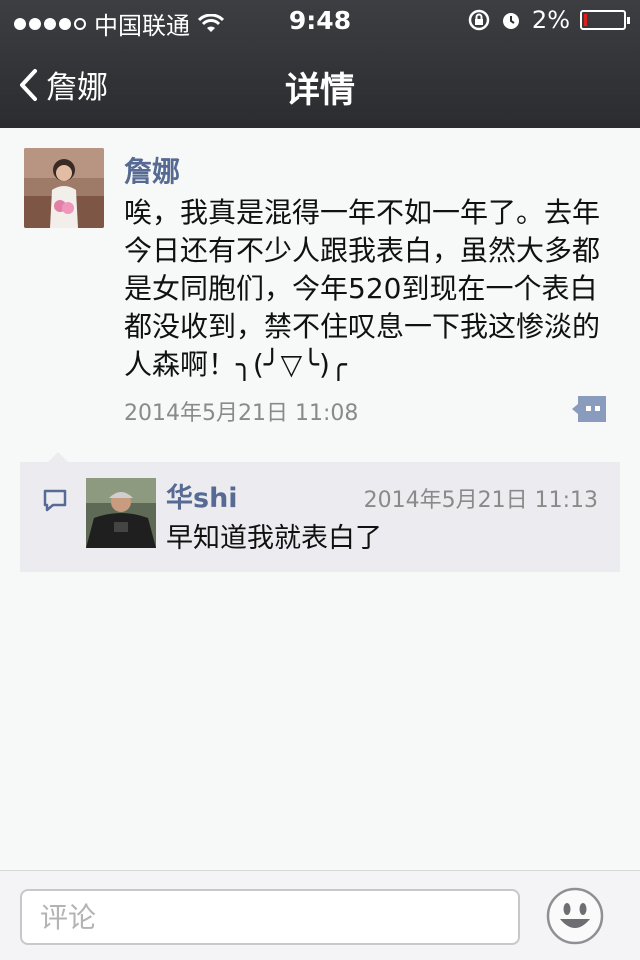  I want to click on nav-bar: 詹娜 详情, so click(320, 84).